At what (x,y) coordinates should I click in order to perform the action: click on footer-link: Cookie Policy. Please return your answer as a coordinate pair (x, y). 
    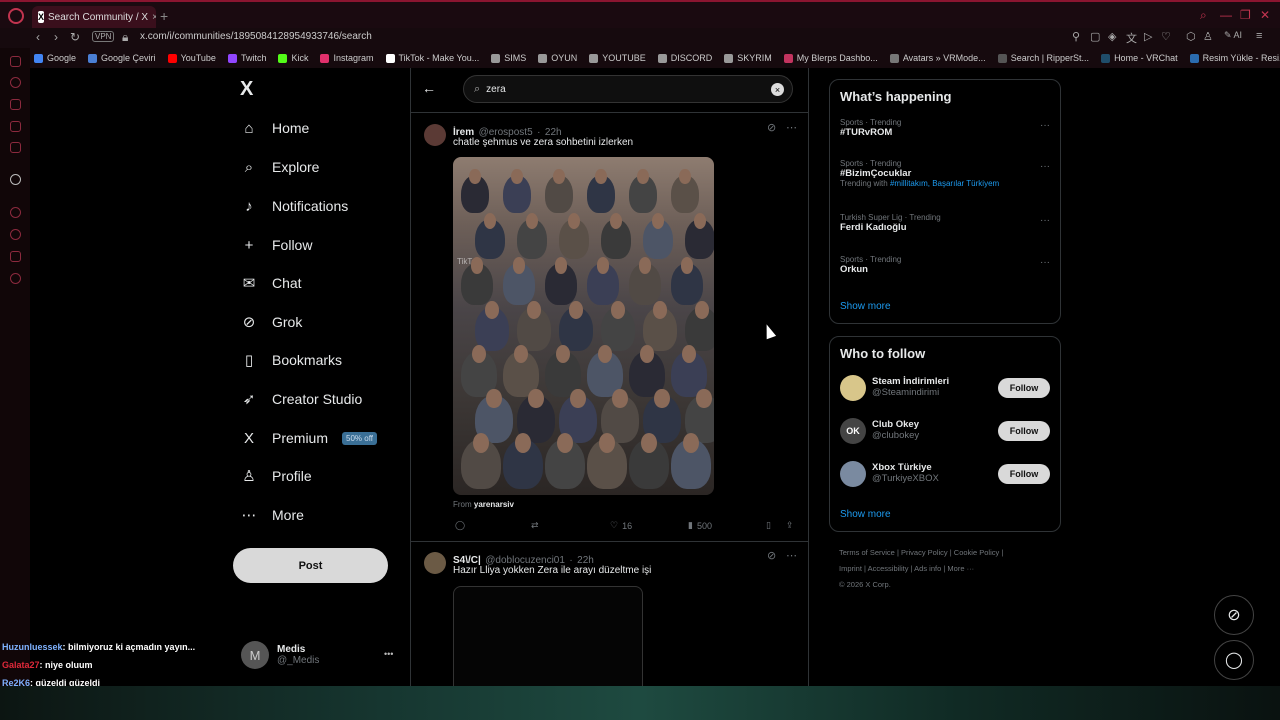
    Looking at the image, I should click on (976, 552).